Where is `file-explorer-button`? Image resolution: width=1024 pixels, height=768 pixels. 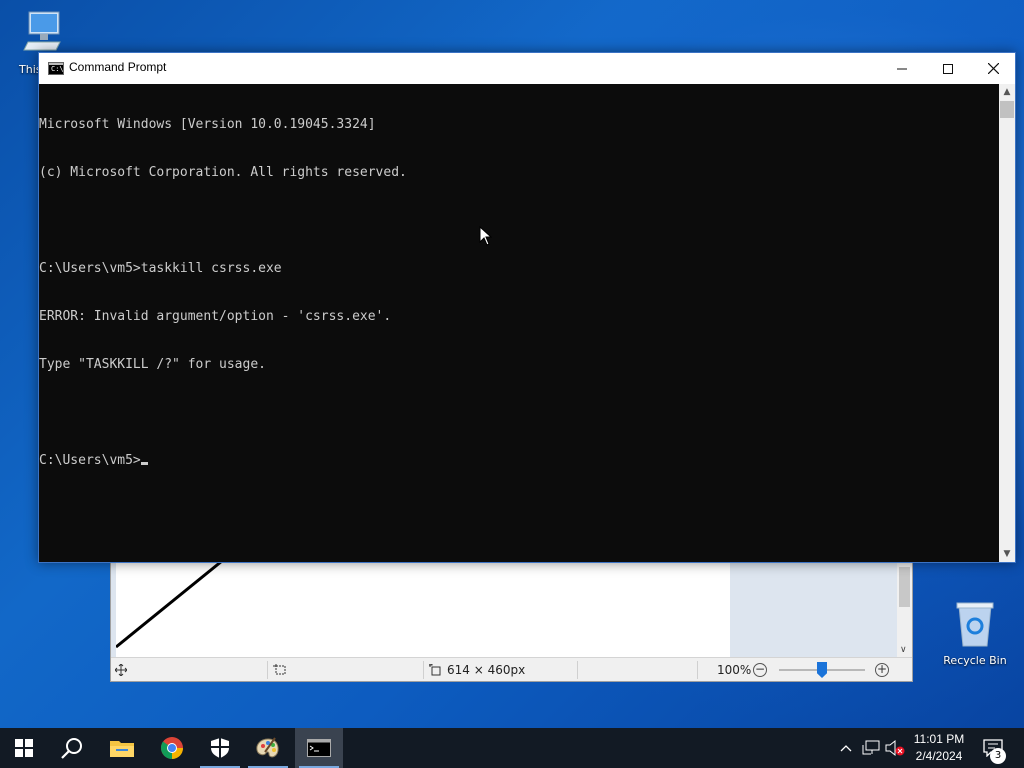 file-explorer-button is located at coordinates (122, 748).